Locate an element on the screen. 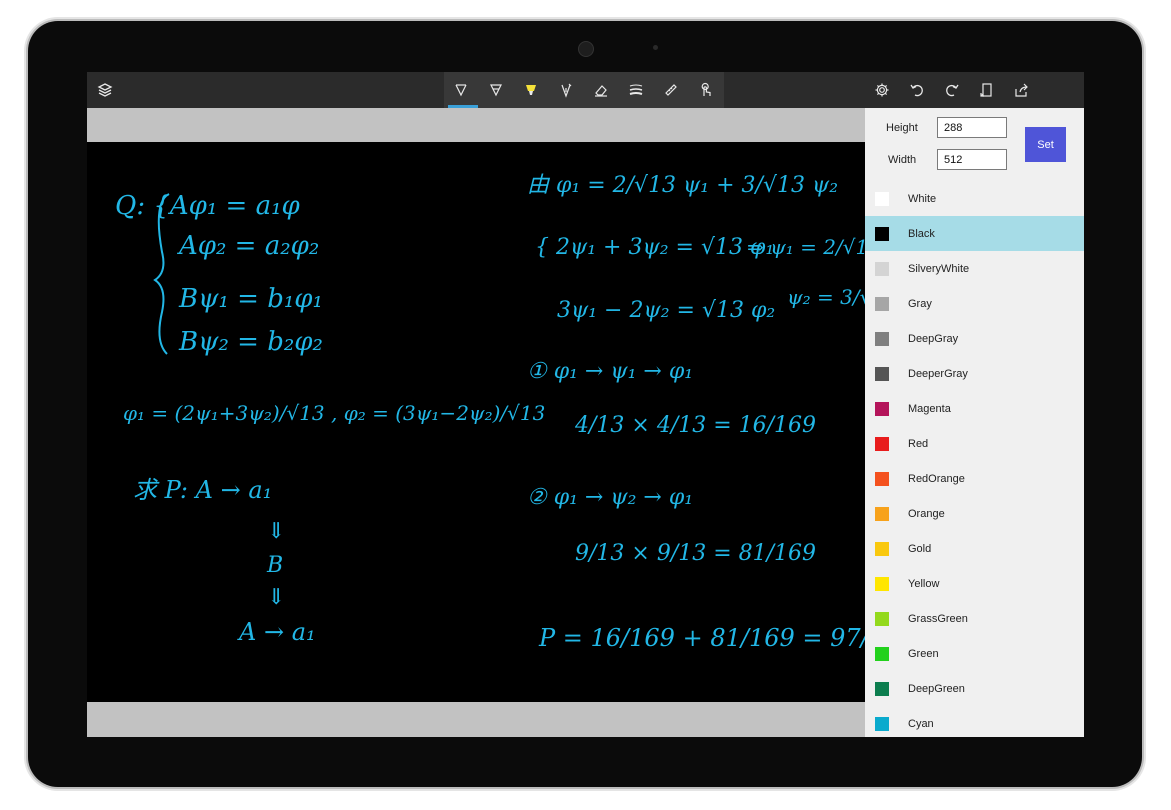  ink-tools-group is located at coordinates (584, 90).